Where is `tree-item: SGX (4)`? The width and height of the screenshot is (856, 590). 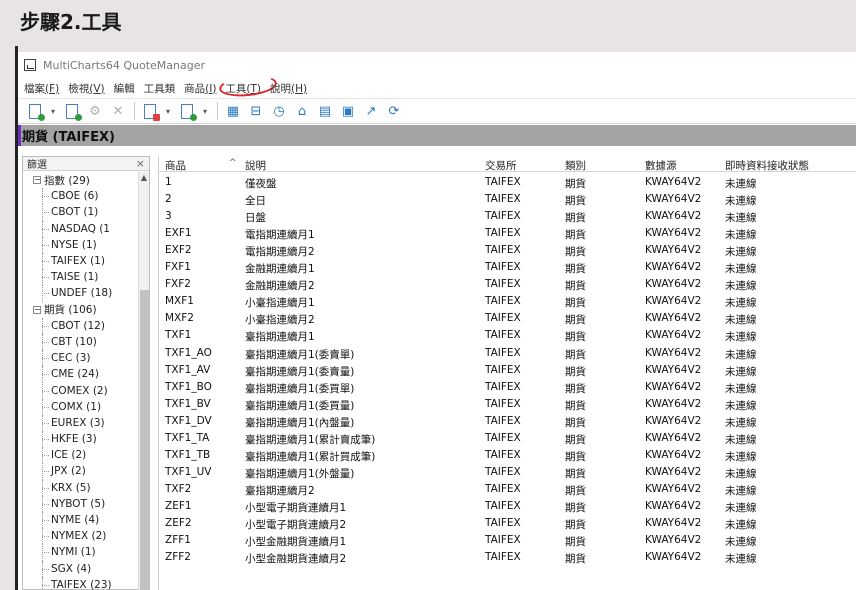 tree-item: SGX (4) is located at coordinates (81, 568).